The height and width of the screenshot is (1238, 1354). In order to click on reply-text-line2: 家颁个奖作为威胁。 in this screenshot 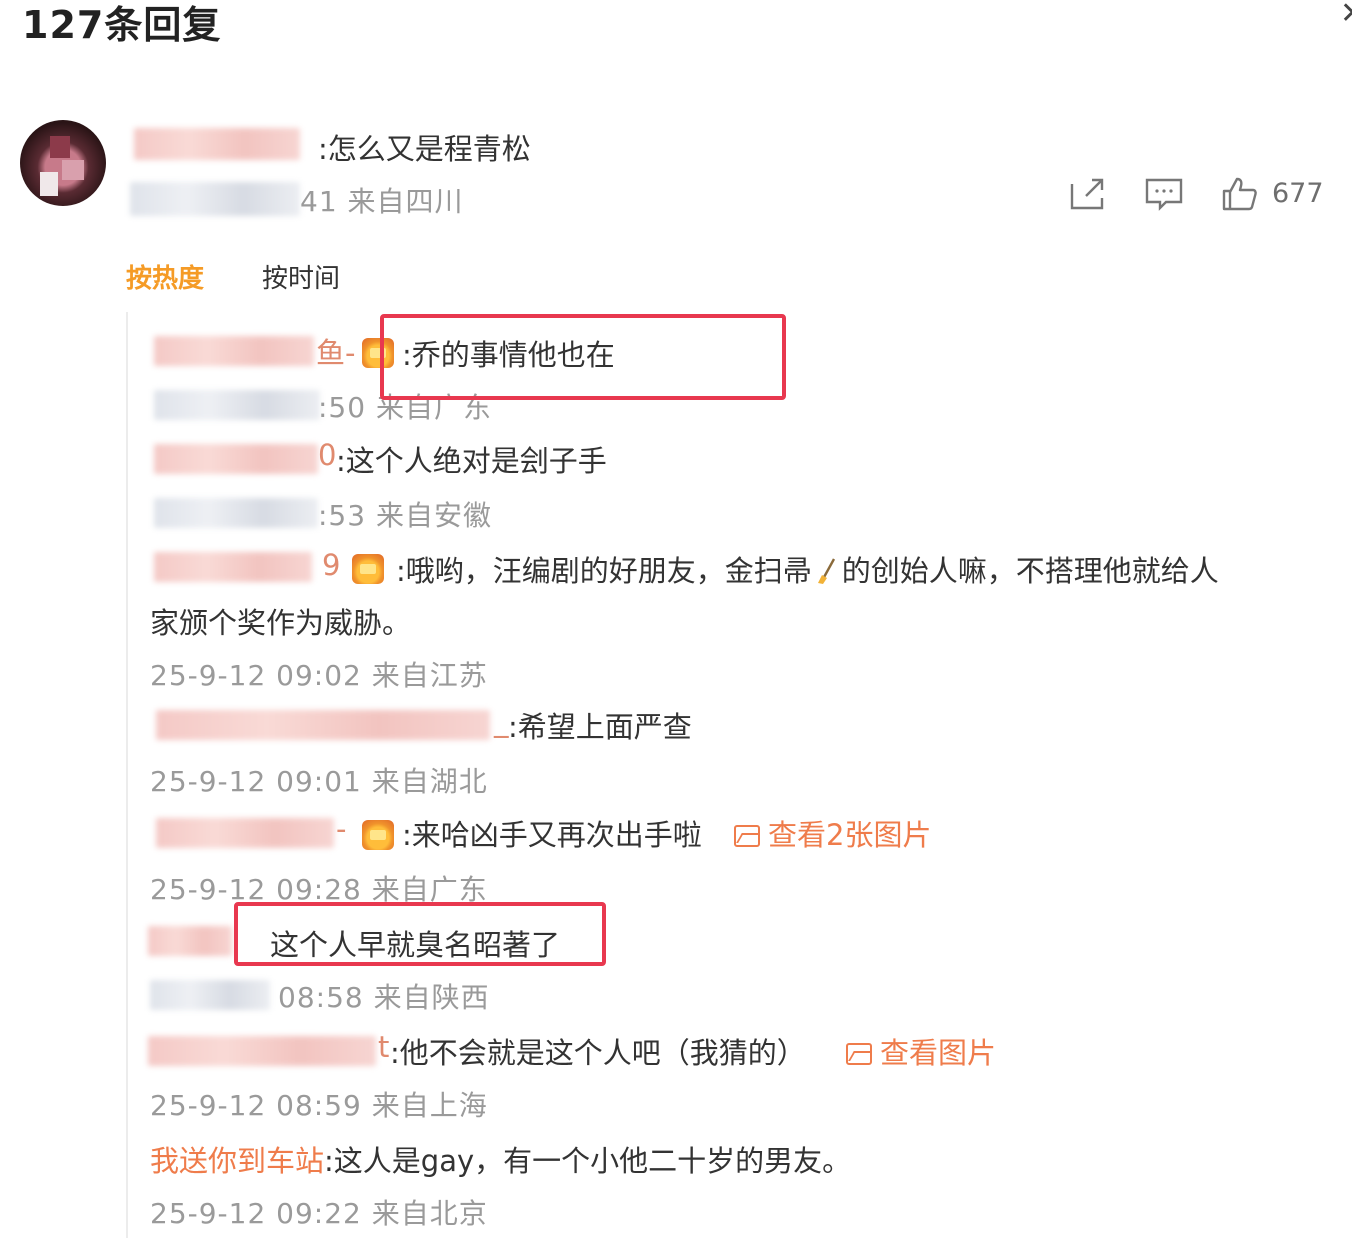, I will do `click(281, 623)`.